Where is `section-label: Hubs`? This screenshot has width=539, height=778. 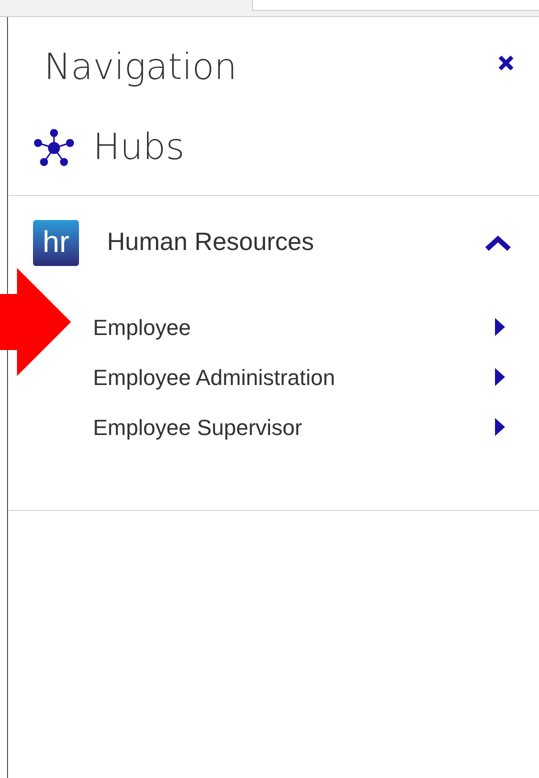
section-label: Hubs is located at coordinates (138, 148).